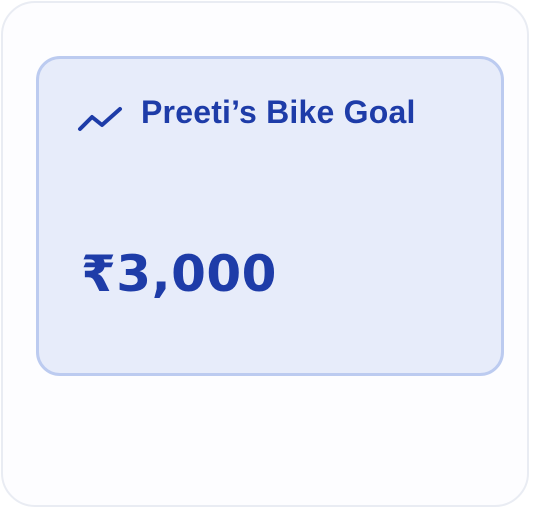 This screenshot has height=512, width=536. I want to click on goal-amount: ₹3,000, so click(179, 274).